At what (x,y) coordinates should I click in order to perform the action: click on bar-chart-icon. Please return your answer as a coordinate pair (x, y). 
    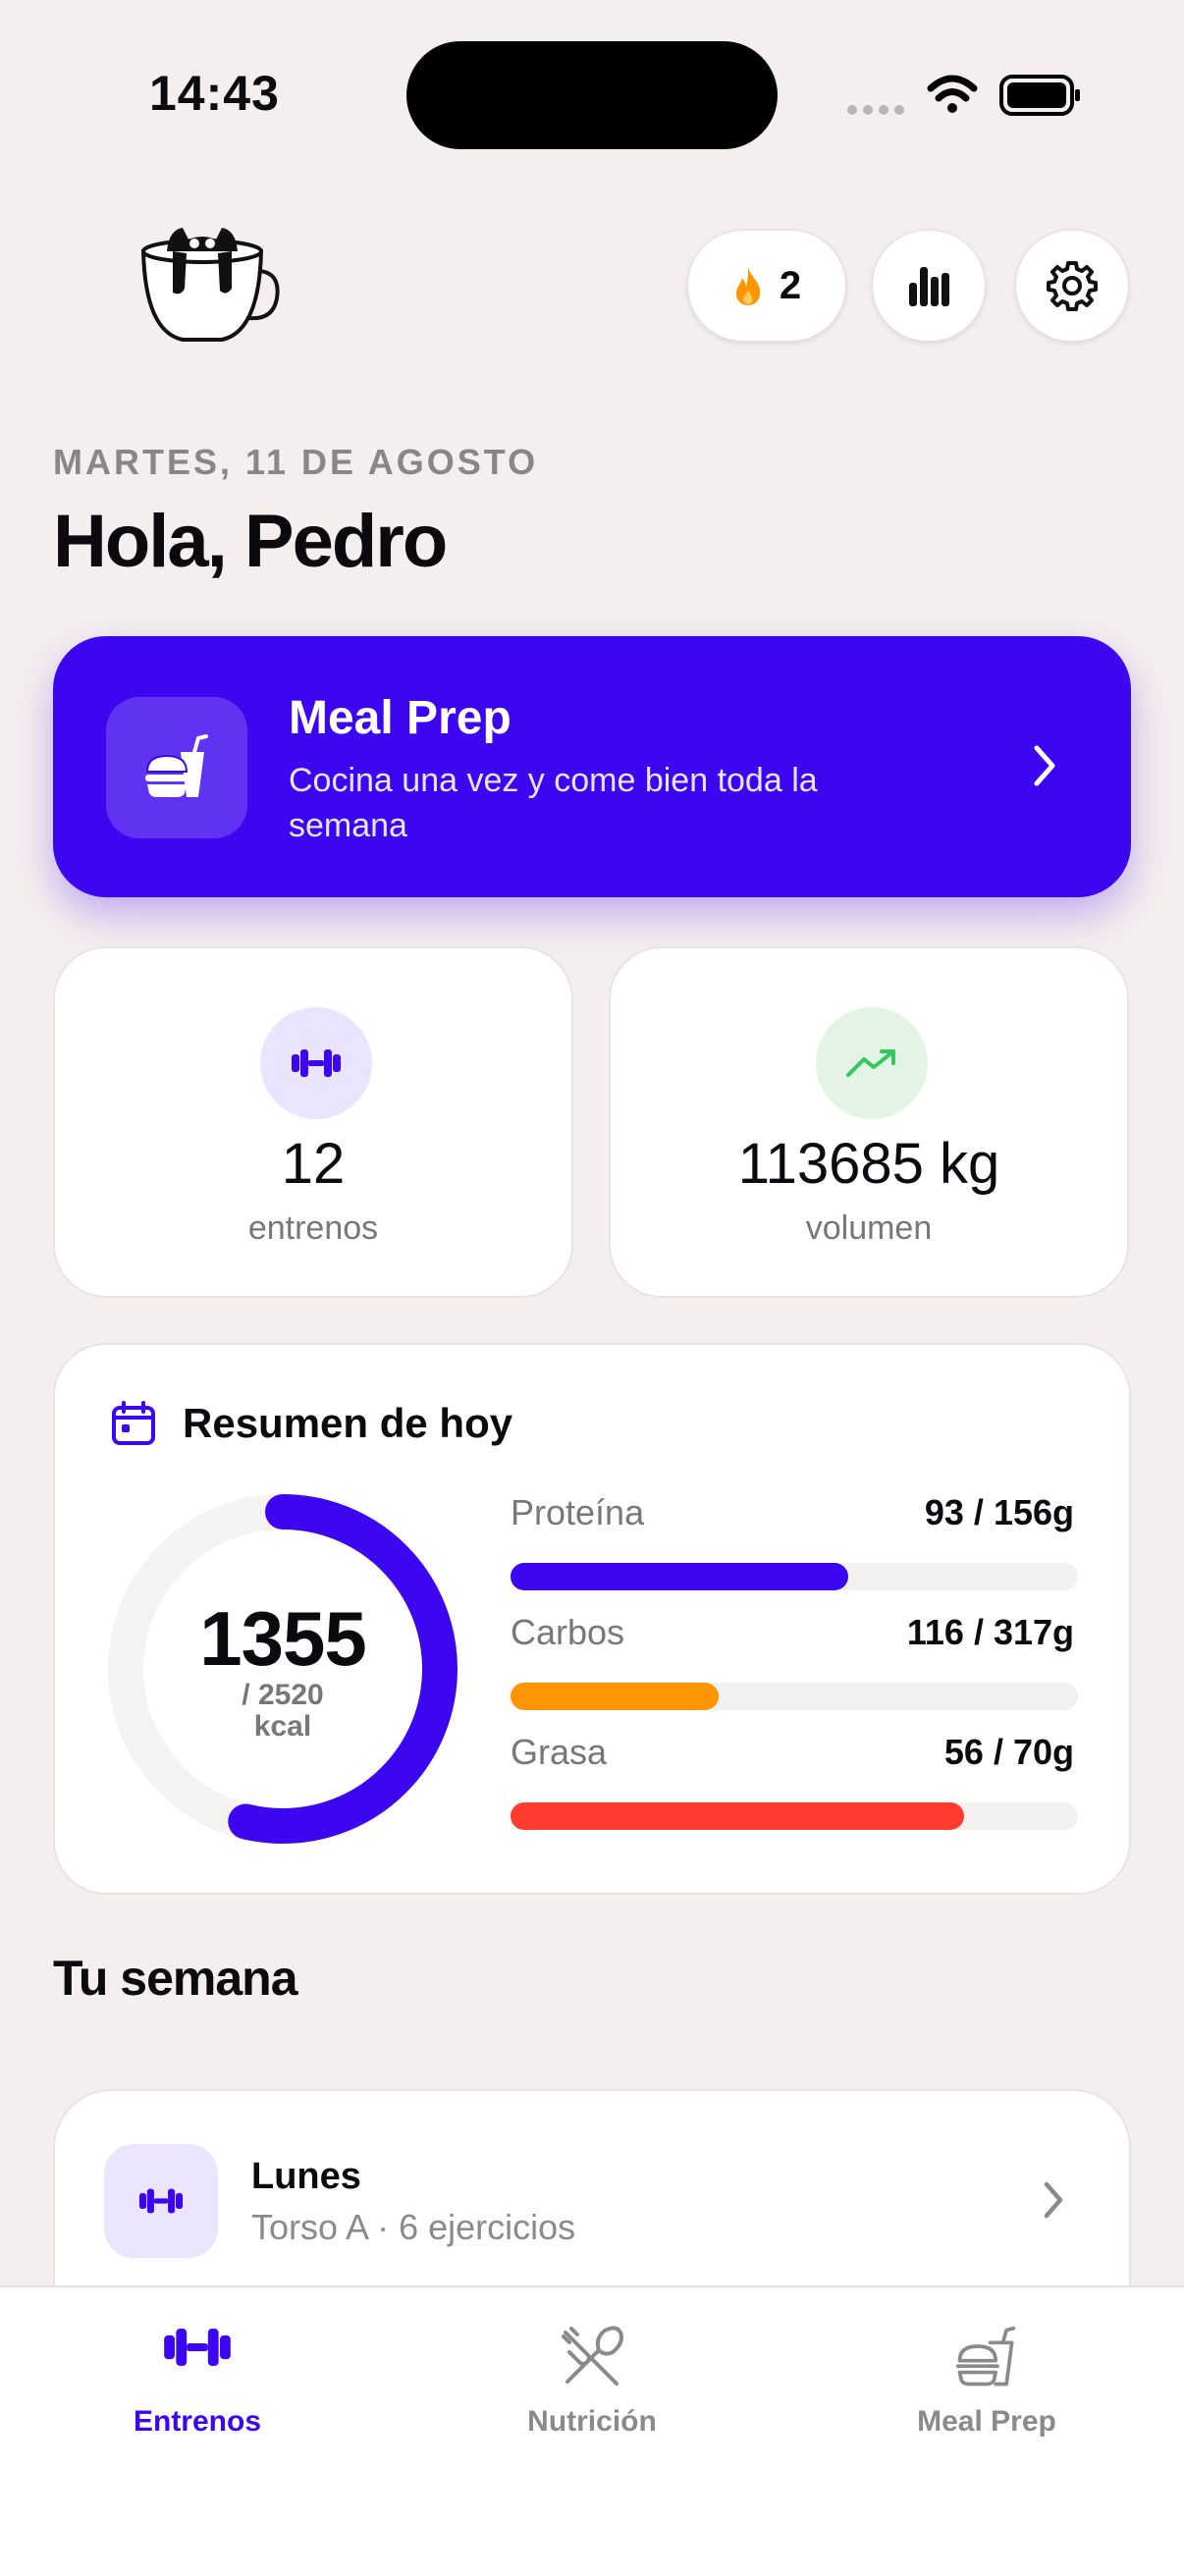
    Looking at the image, I should click on (929, 286).